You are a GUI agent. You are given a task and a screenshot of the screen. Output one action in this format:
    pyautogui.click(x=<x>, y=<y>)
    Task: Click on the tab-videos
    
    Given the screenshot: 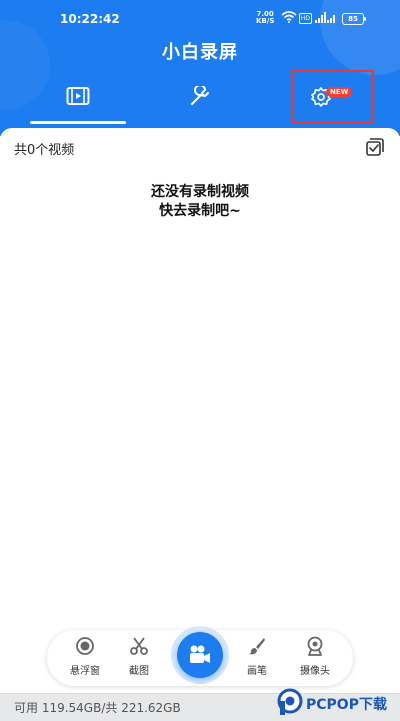 What is the action you would take?
    pyautogui.click(x=78, y=102)
    